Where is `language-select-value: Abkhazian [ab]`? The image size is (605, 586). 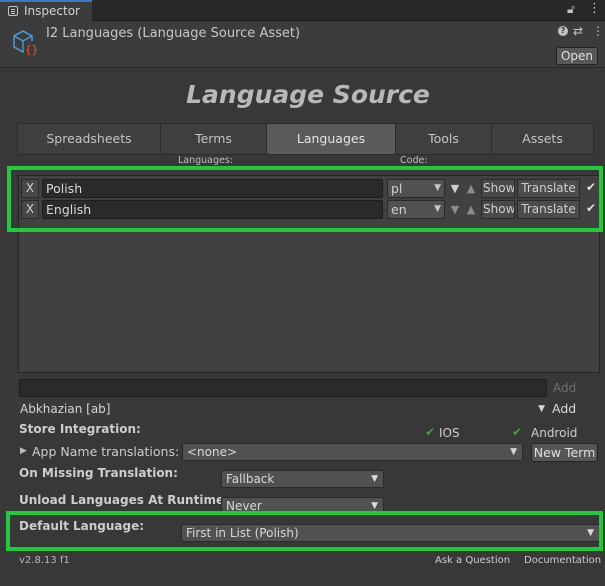 language-select-value: Abkhazian [ab] is located at coordinates (65, 409).